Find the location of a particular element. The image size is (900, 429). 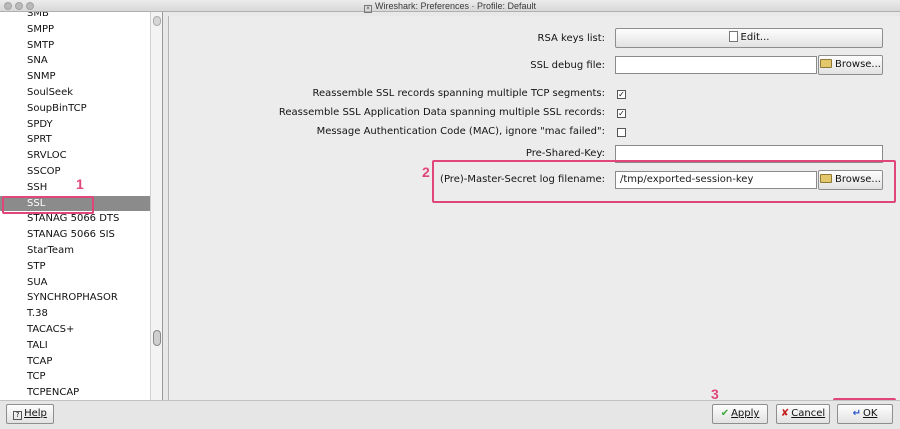

protocol-list-item: STANAG 5066 SIS is located at coordinates (75, 235).